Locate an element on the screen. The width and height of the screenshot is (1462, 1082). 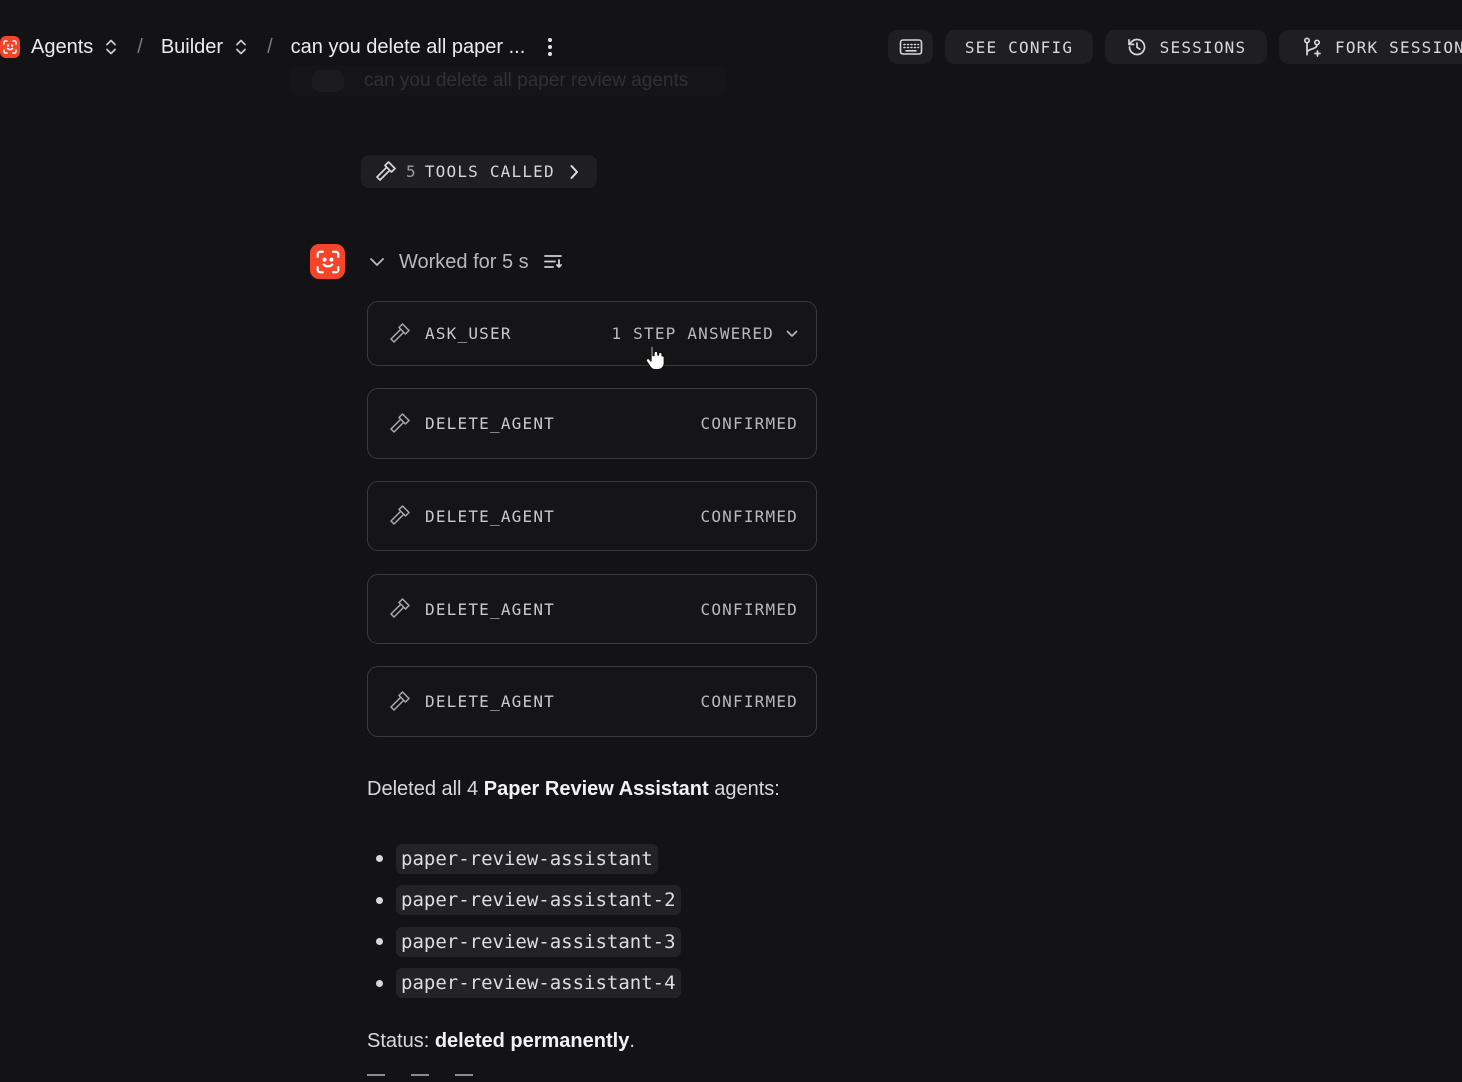
list-item: paper-review-assistant-3 is located at coordinates (528, 942).